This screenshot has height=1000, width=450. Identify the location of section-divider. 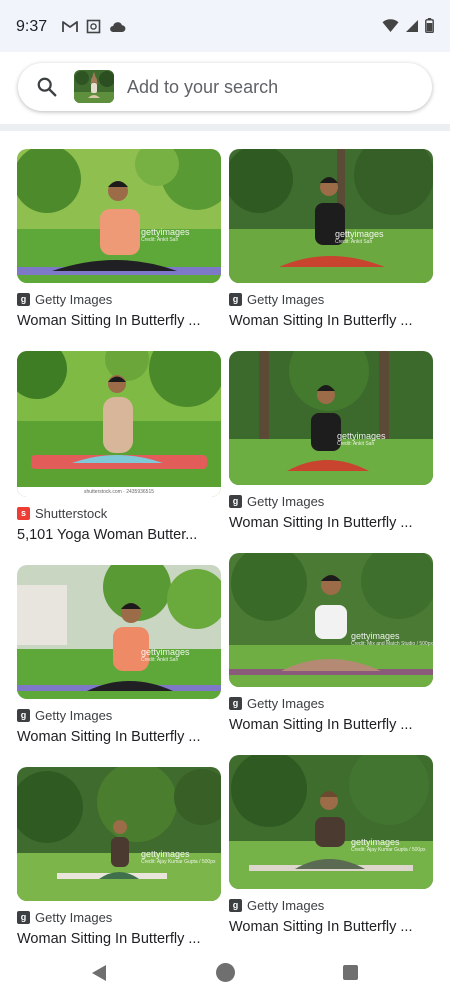
(225, 127).